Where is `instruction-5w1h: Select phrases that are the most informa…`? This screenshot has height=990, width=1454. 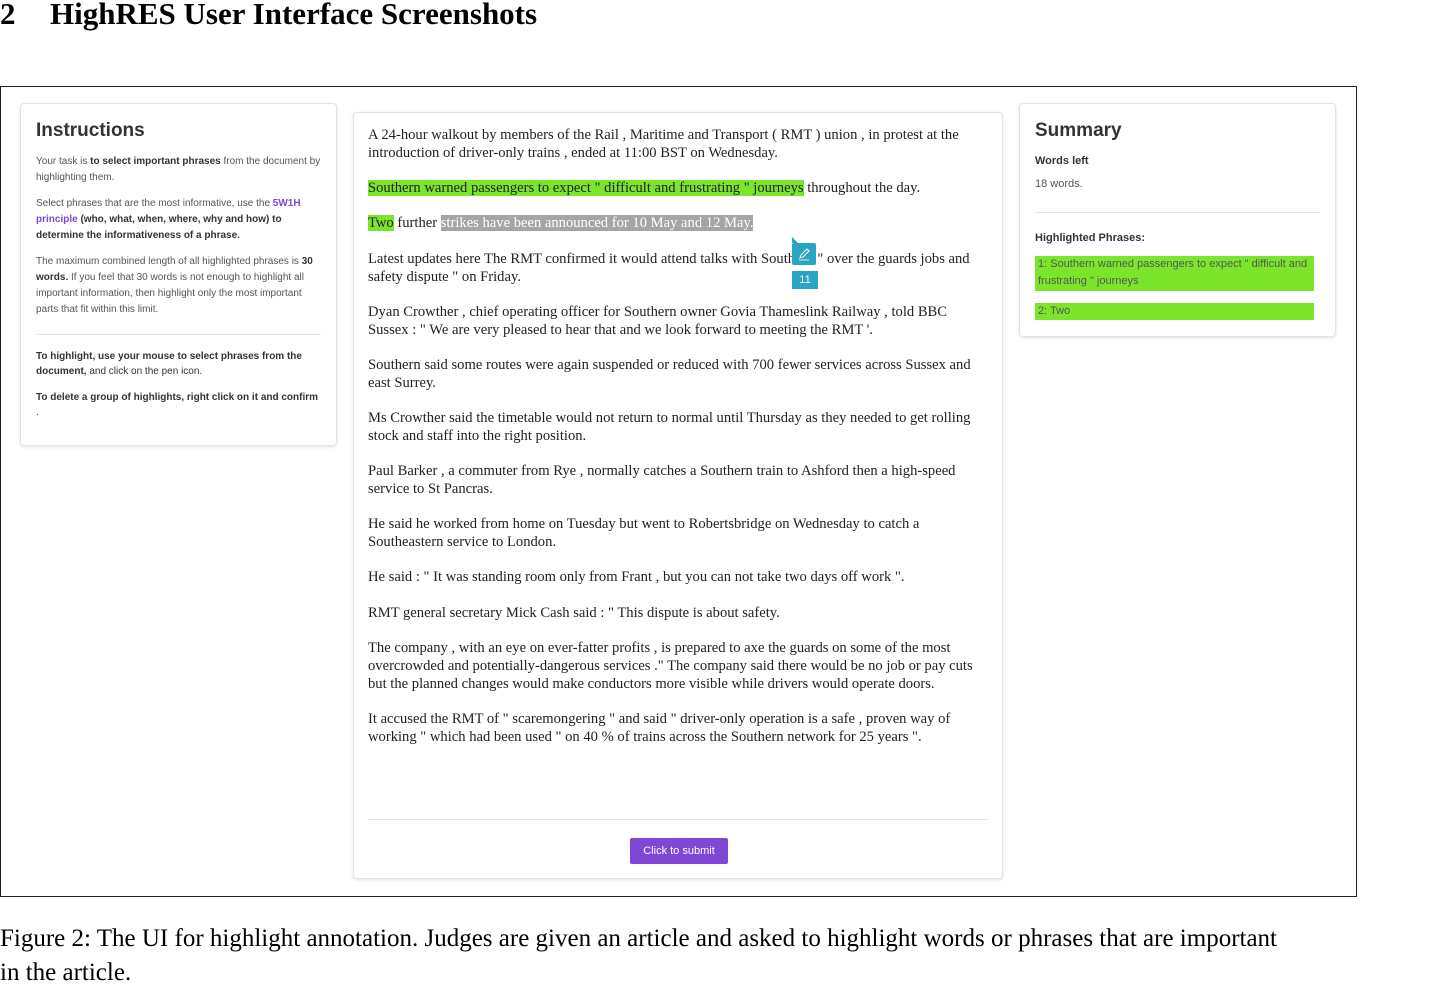 instruction-5w1h: Select phrases that are the most informa… is located at coordinates (178, 220).